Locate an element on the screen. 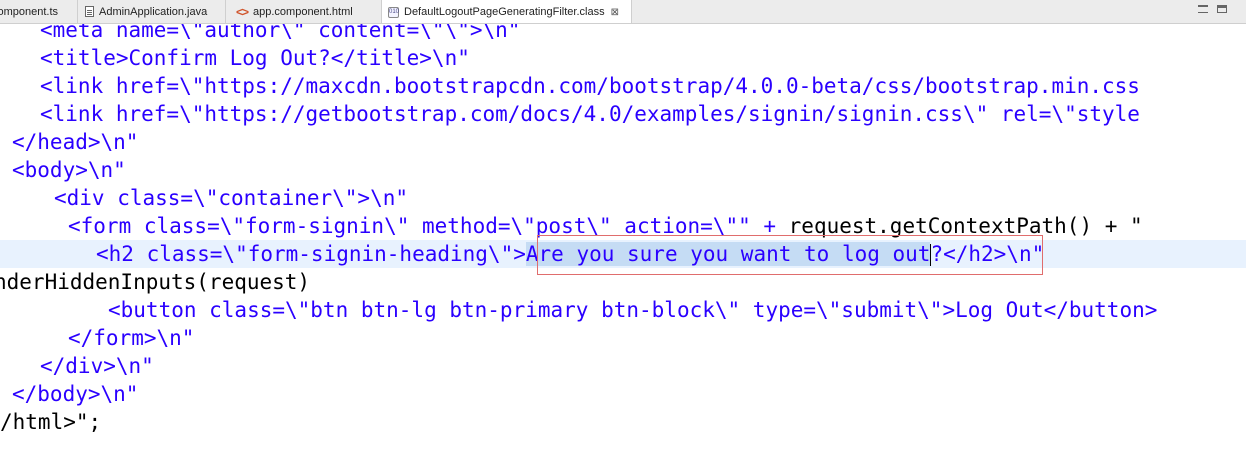  html-file-icon: <> is located at coordinates (242, 11).